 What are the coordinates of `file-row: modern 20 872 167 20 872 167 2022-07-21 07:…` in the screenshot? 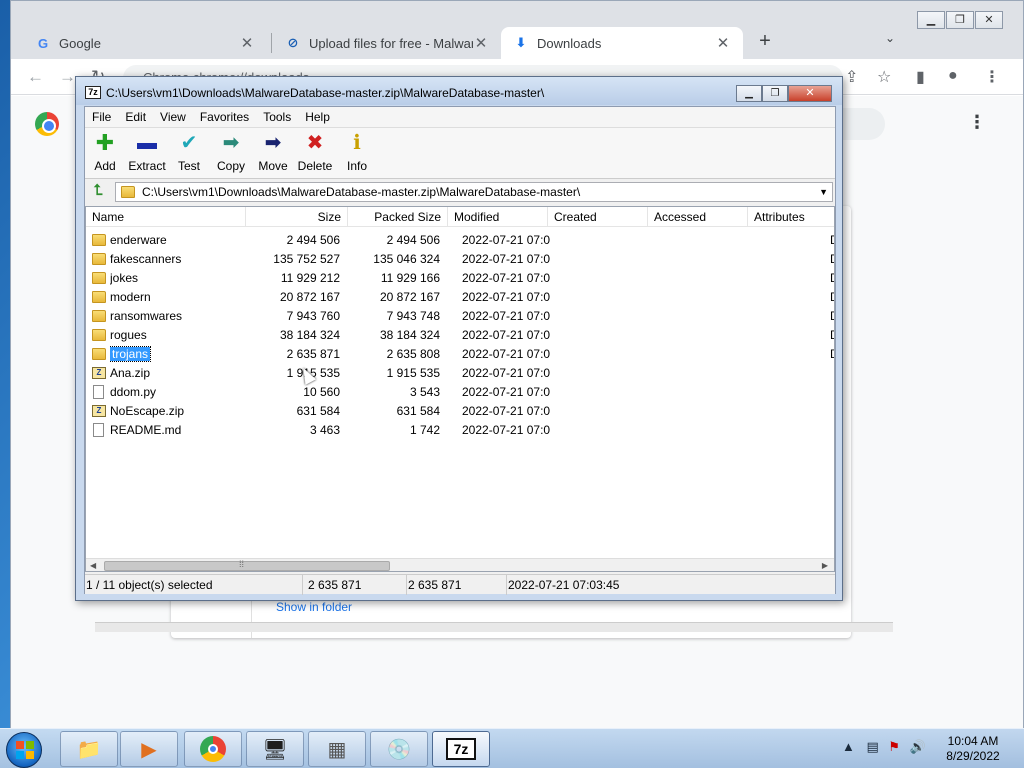 It's located at (460, 297).